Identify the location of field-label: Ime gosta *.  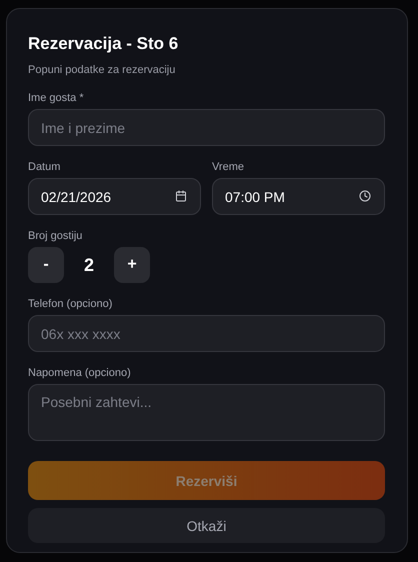
(56, 98).